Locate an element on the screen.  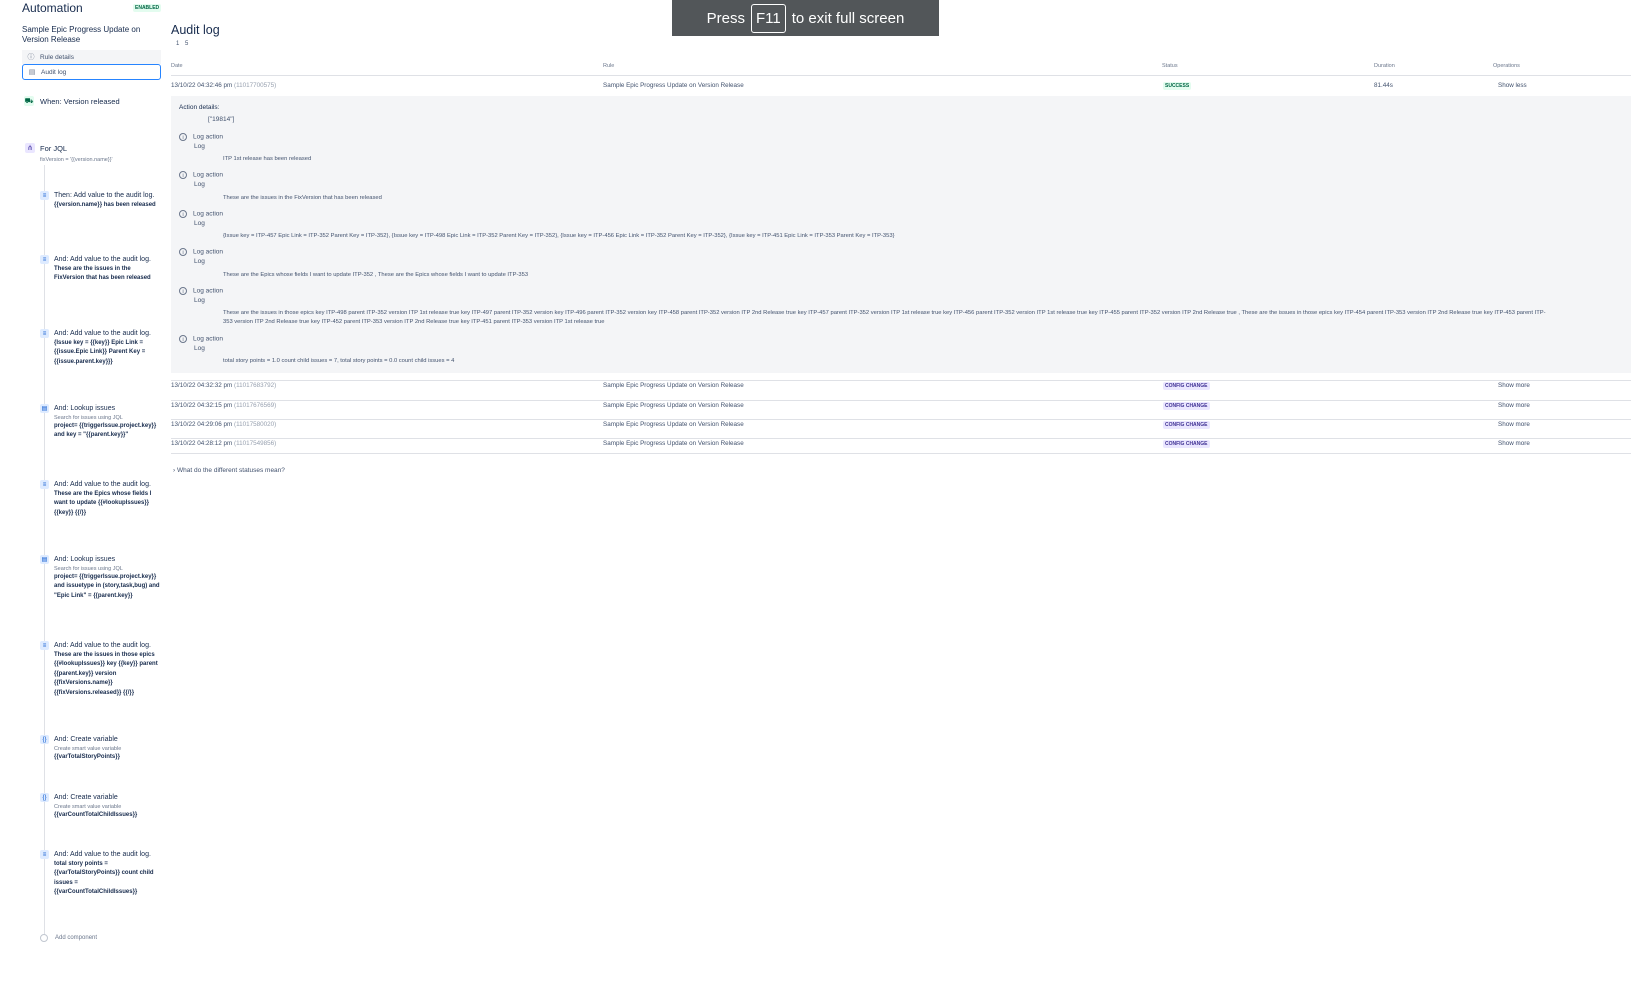
statuses-help-label: What do the different statuses mean? is located at coordinates (230, 470).